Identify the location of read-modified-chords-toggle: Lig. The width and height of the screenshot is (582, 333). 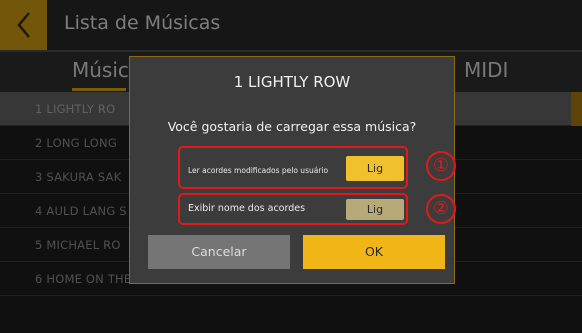
(375, 168).